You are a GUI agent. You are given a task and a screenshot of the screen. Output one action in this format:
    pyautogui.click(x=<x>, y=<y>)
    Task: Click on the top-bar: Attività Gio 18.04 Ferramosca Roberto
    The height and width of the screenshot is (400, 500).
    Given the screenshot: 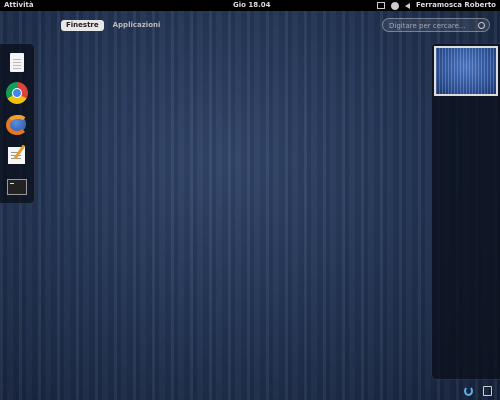 What is the action you would take?
    pyautogui.click(x=250, y=5)
    